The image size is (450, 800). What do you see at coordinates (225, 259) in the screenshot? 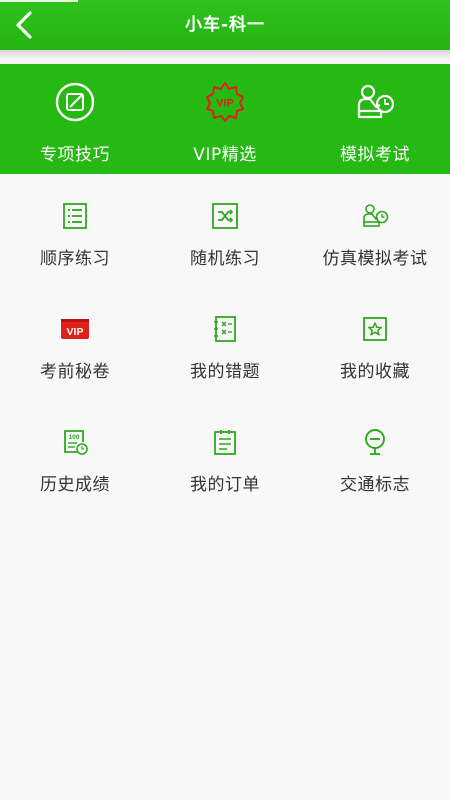
I see `grid-item-label: 随机练习` at bounding box center [225, 259].